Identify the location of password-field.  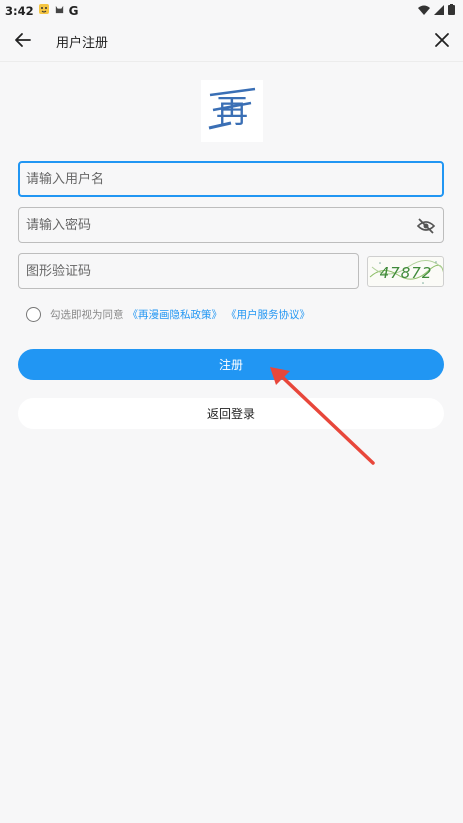
(231, 225).